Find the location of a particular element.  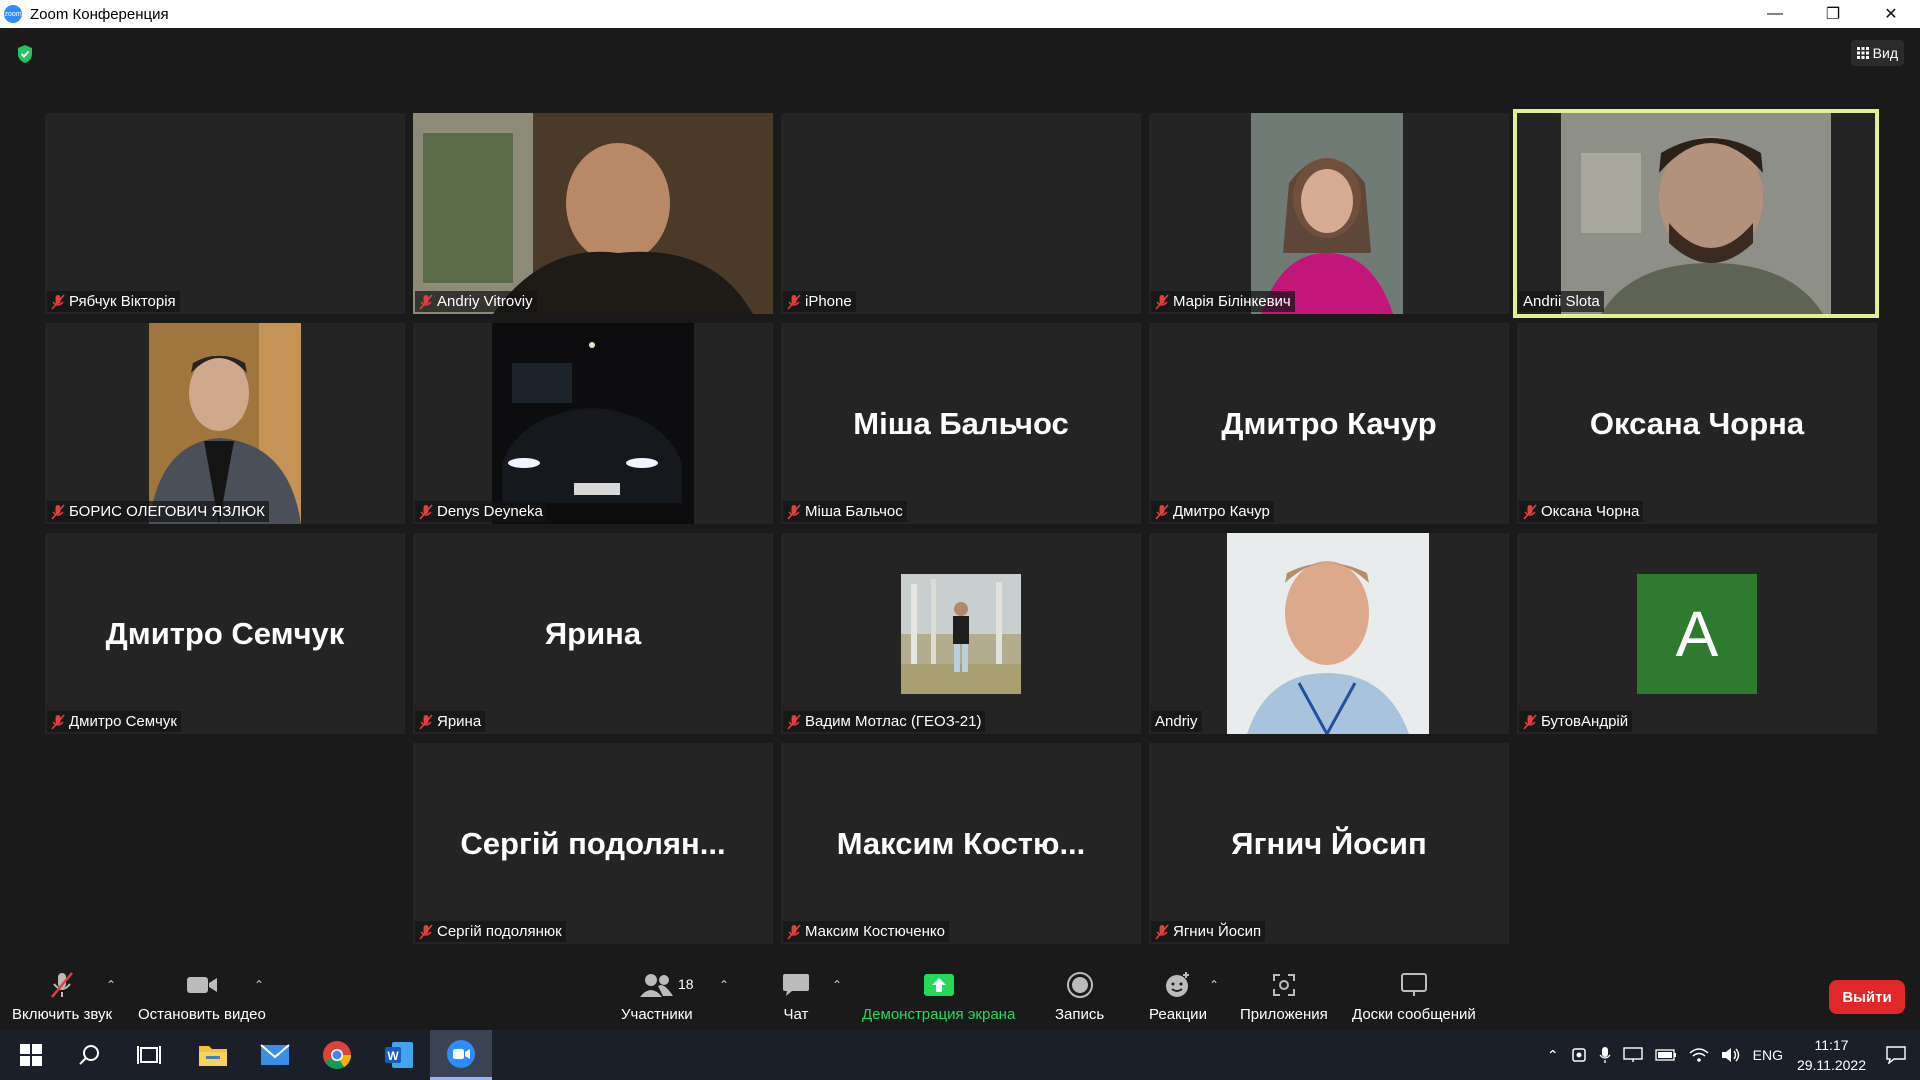

unmute-button: Включить звук is located at coordinates (62, 996).